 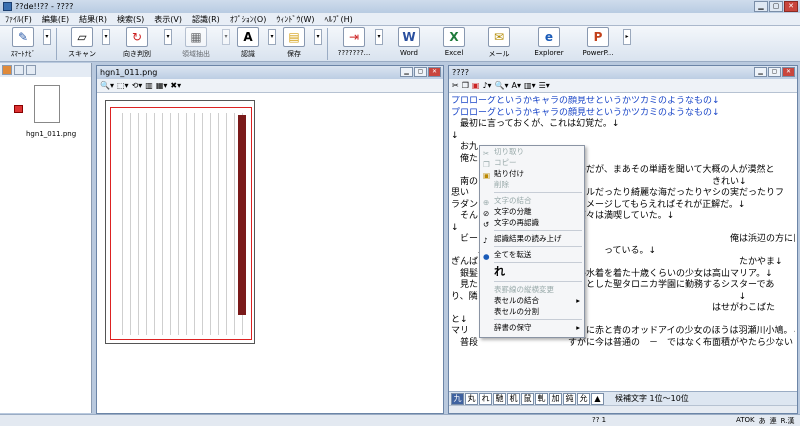 What do you see at coordinates (206, 19) in the screenshot?
I see `menu-recognize: 認識(R)` at bounding box center [206, 19].